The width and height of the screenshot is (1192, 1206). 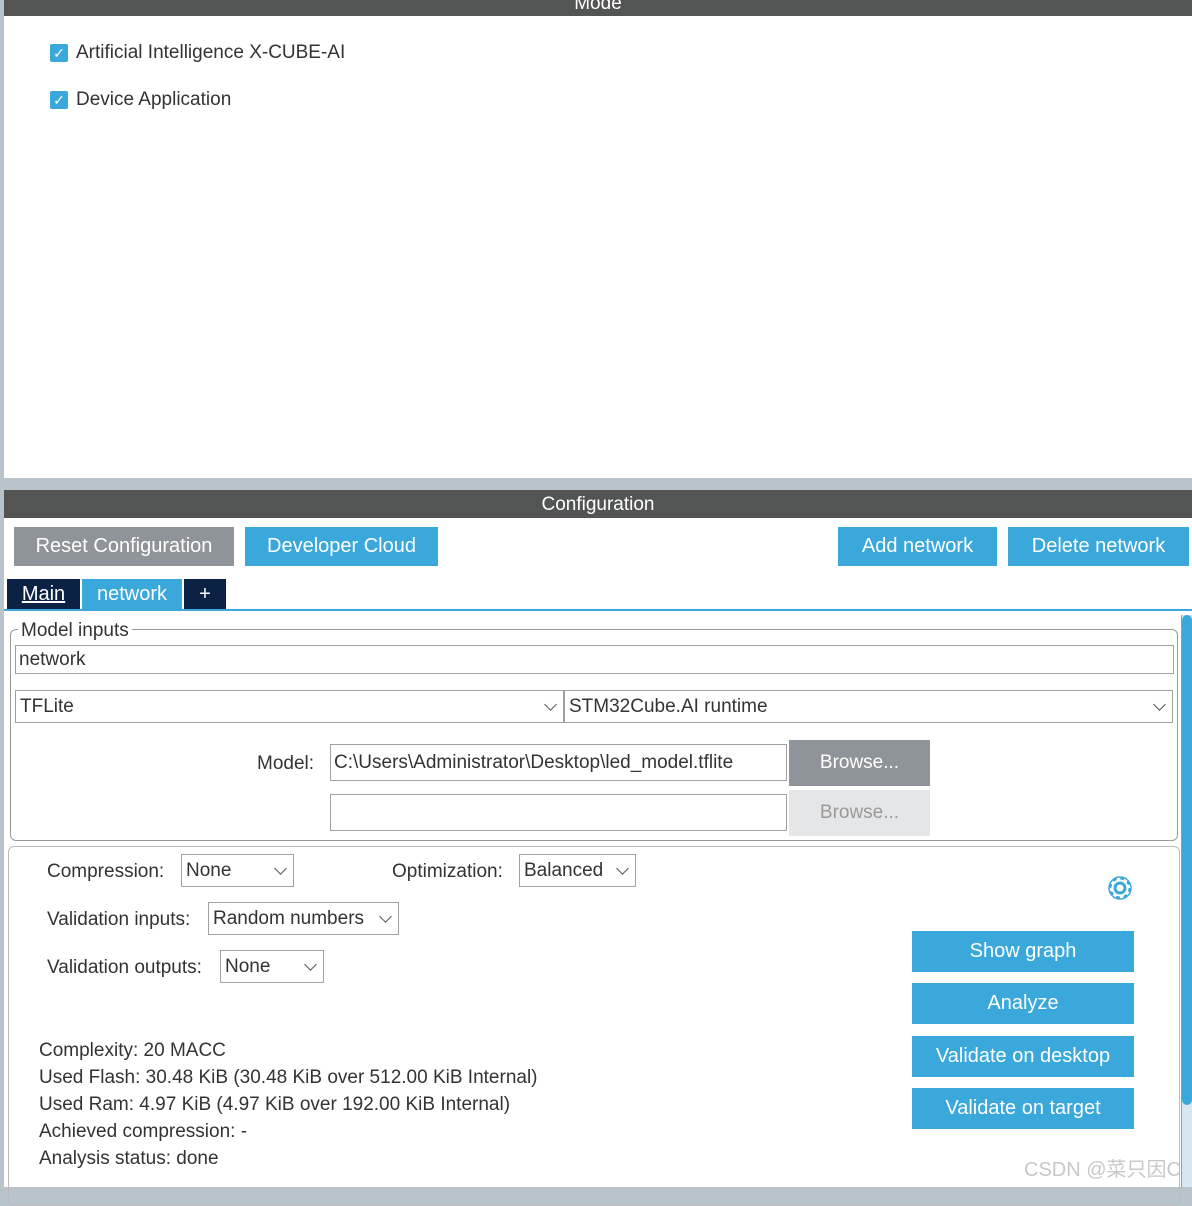 I want to click on delete-network-button: Delete network, so click(x=1098, y=546).